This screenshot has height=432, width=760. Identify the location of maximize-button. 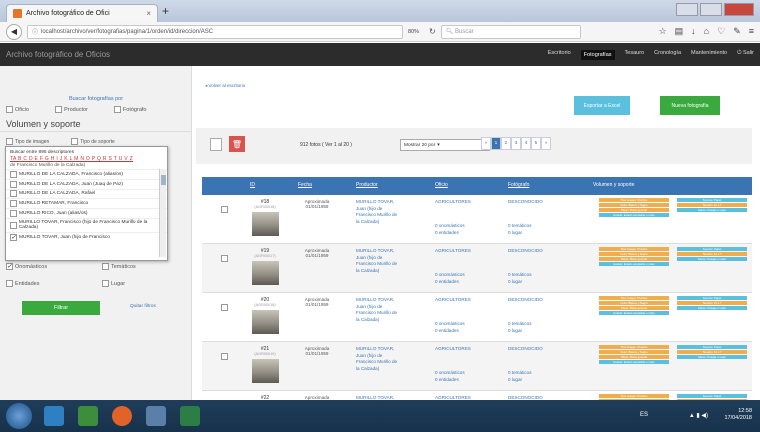
(711, 9).